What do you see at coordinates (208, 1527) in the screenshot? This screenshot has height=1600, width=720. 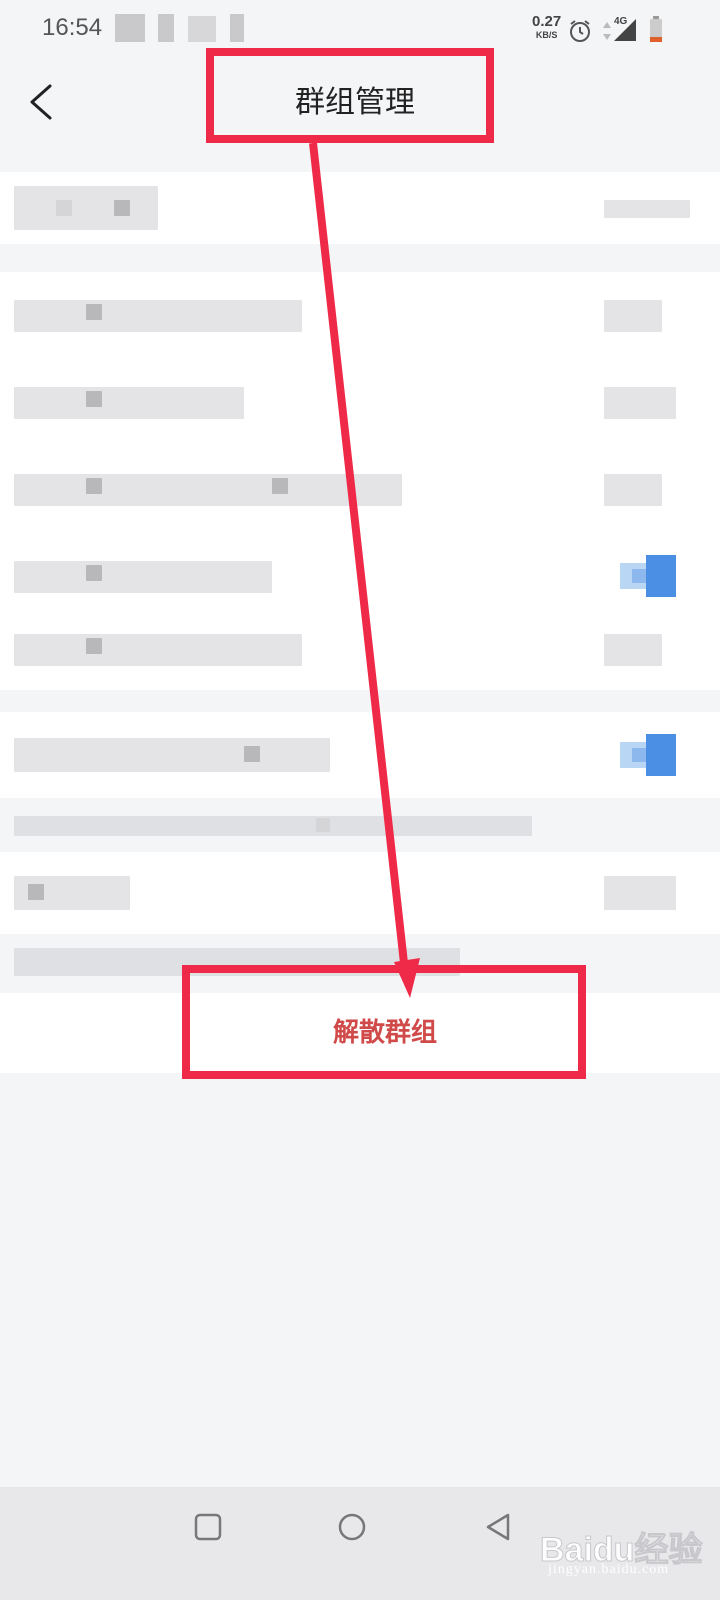 I see `square-icon` at bounding box center [208, 1527].